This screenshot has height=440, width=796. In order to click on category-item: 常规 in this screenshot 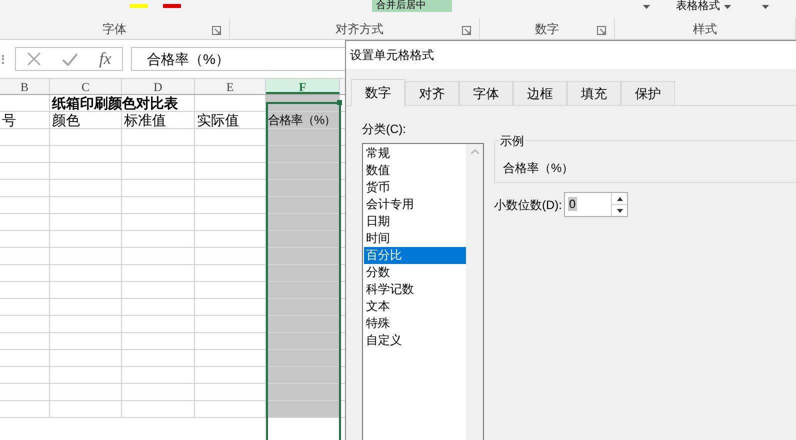, I will do `click(415, 153)`.